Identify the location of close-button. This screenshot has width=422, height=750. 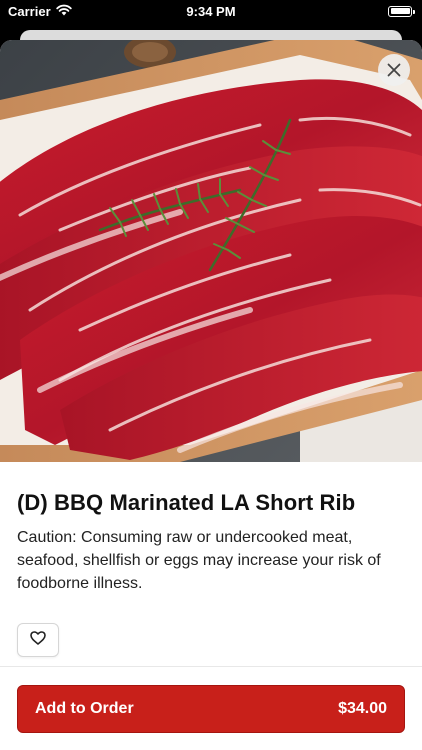
(394, 70).